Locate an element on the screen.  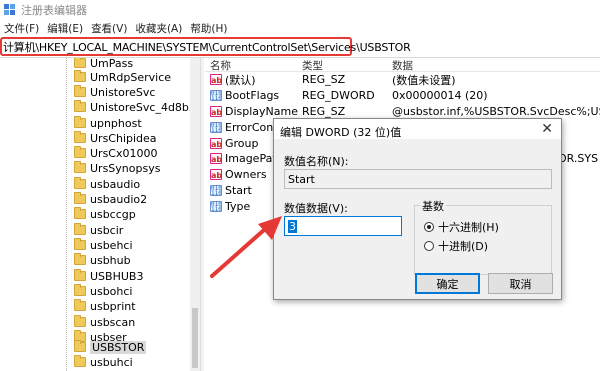
tree-item: UmRdpService is located at coordinates (122, 77).